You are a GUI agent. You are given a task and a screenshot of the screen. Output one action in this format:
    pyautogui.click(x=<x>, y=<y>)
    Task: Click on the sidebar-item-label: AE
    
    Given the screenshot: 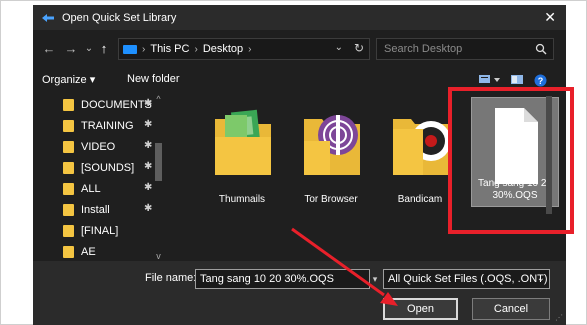 What is the action you would take?
    pyautogui.click(x=88, y=251)
    